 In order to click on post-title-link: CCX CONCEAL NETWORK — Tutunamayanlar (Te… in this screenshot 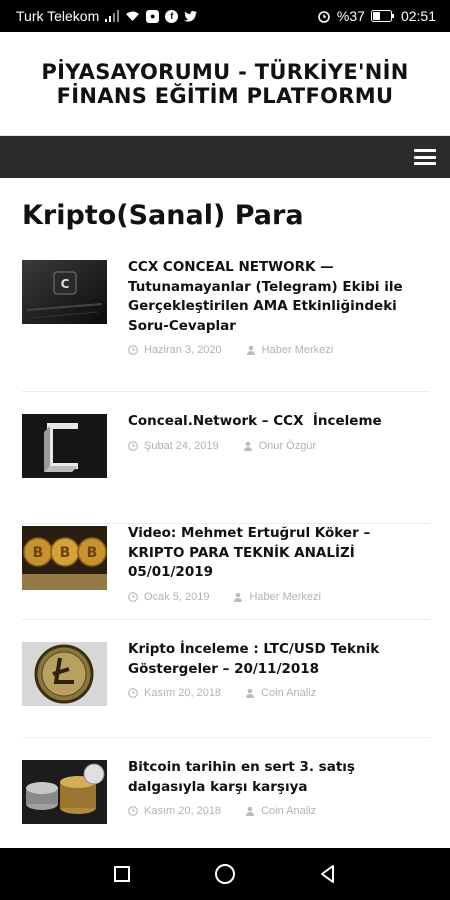, I will do `click(279, 297)`.